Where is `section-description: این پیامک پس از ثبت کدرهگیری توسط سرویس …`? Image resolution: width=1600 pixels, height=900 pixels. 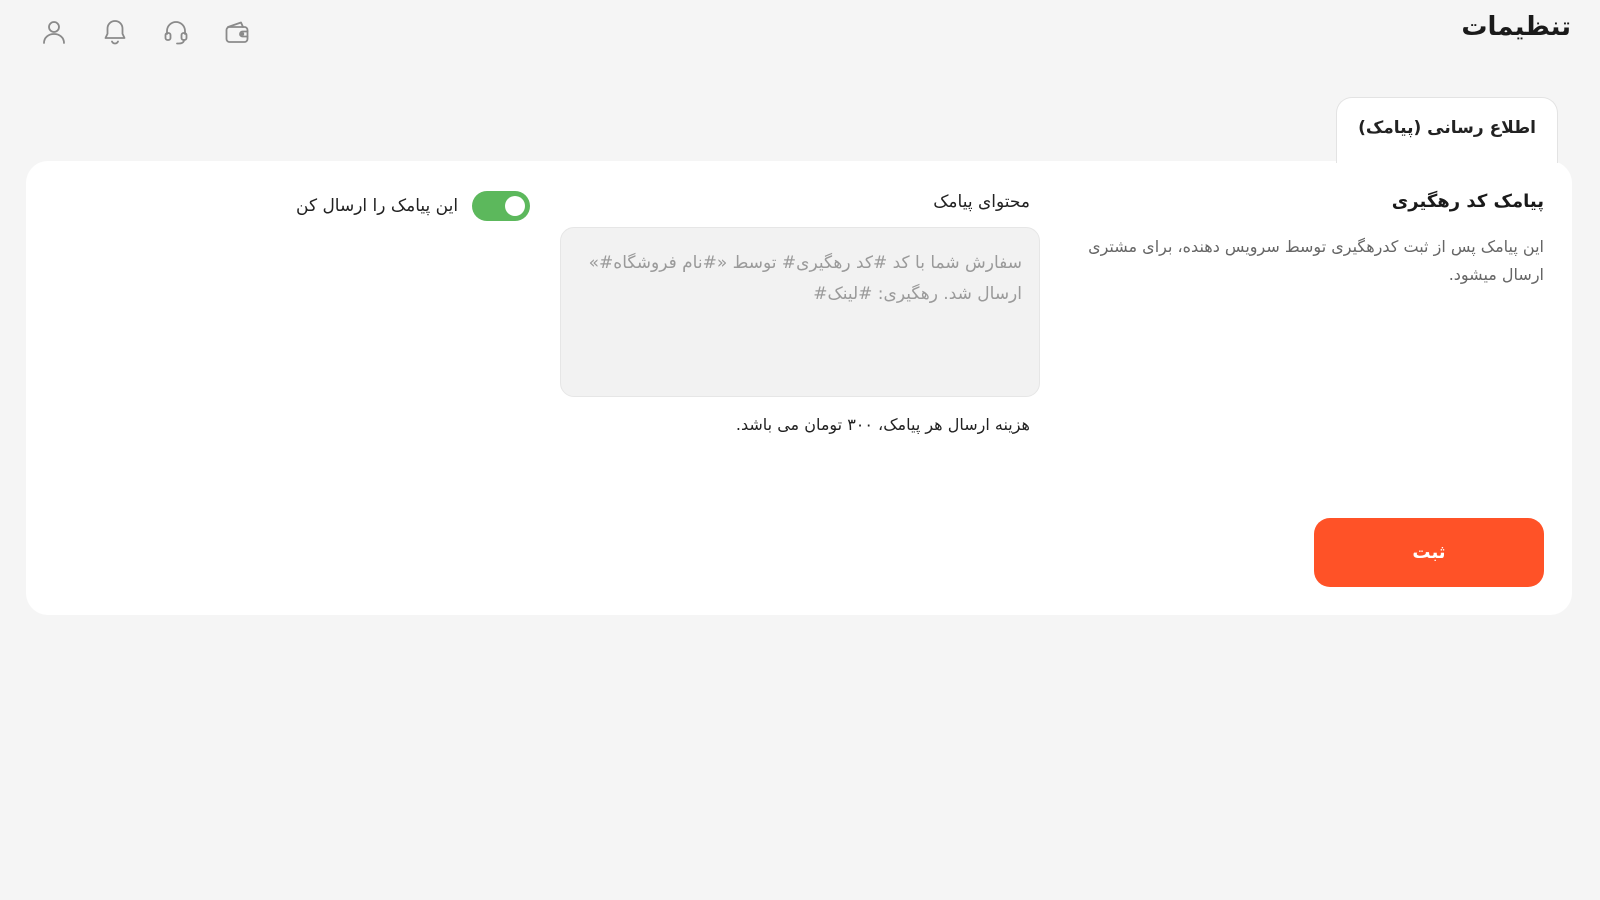 section-description: این پیامک پس از ثبت کدرهگیری توسط سرویس … is located at coordinates (1316, 260).